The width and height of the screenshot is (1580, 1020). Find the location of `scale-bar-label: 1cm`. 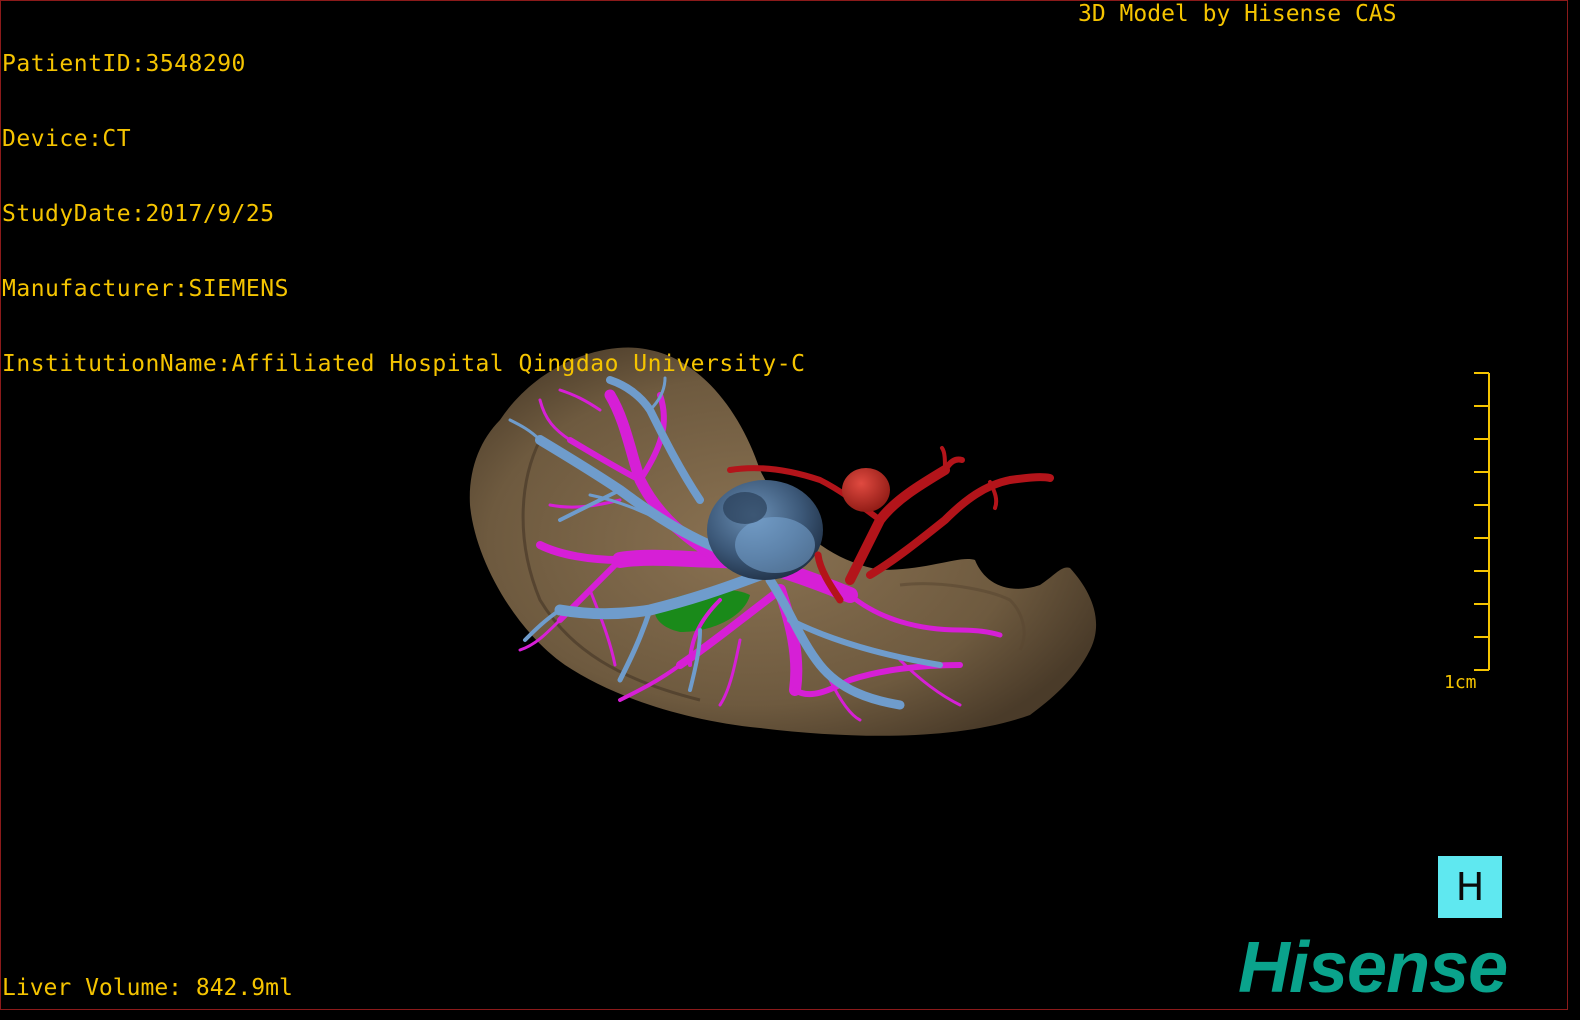

scale-bar-label: 1cm is located at coordinates (1460, 682).